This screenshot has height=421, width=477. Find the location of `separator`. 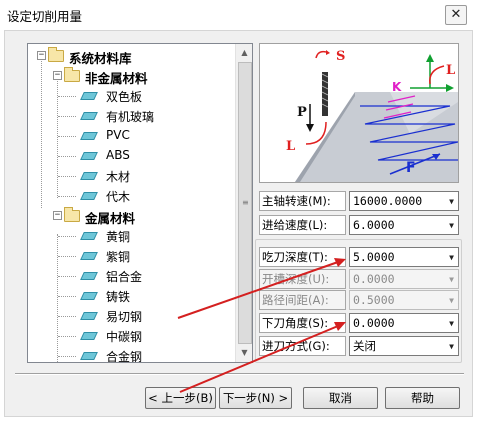

separator is located at coordinates (239, 374).